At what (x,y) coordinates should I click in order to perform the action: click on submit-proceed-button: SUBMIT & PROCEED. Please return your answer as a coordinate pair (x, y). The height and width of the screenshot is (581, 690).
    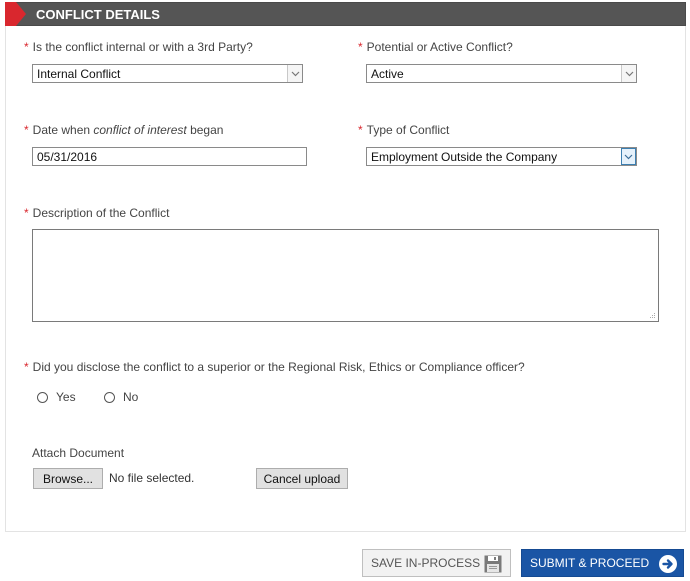
    Looking at the image, I should click on (602, 563).